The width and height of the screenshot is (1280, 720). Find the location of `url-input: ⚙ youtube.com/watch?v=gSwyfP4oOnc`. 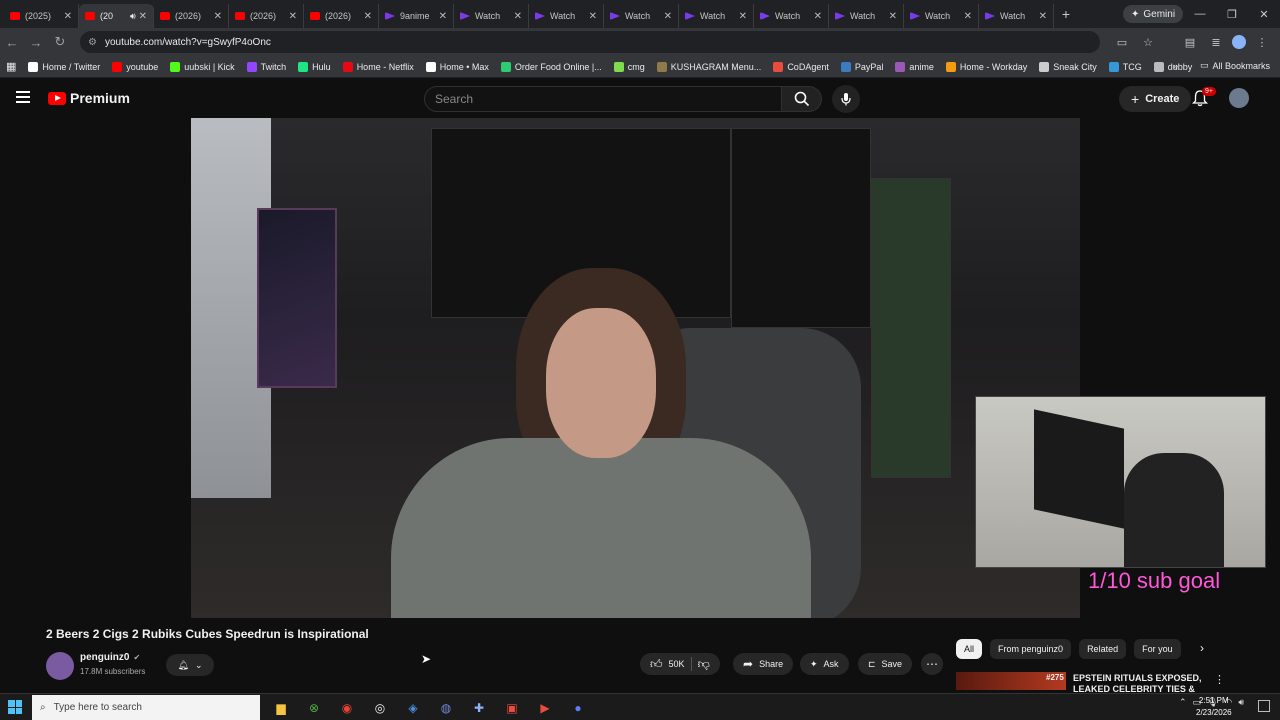

url-input: ⚙ youtube.com/watch?v=gSwyfP4oOnc is located at coordinates (590, 42).